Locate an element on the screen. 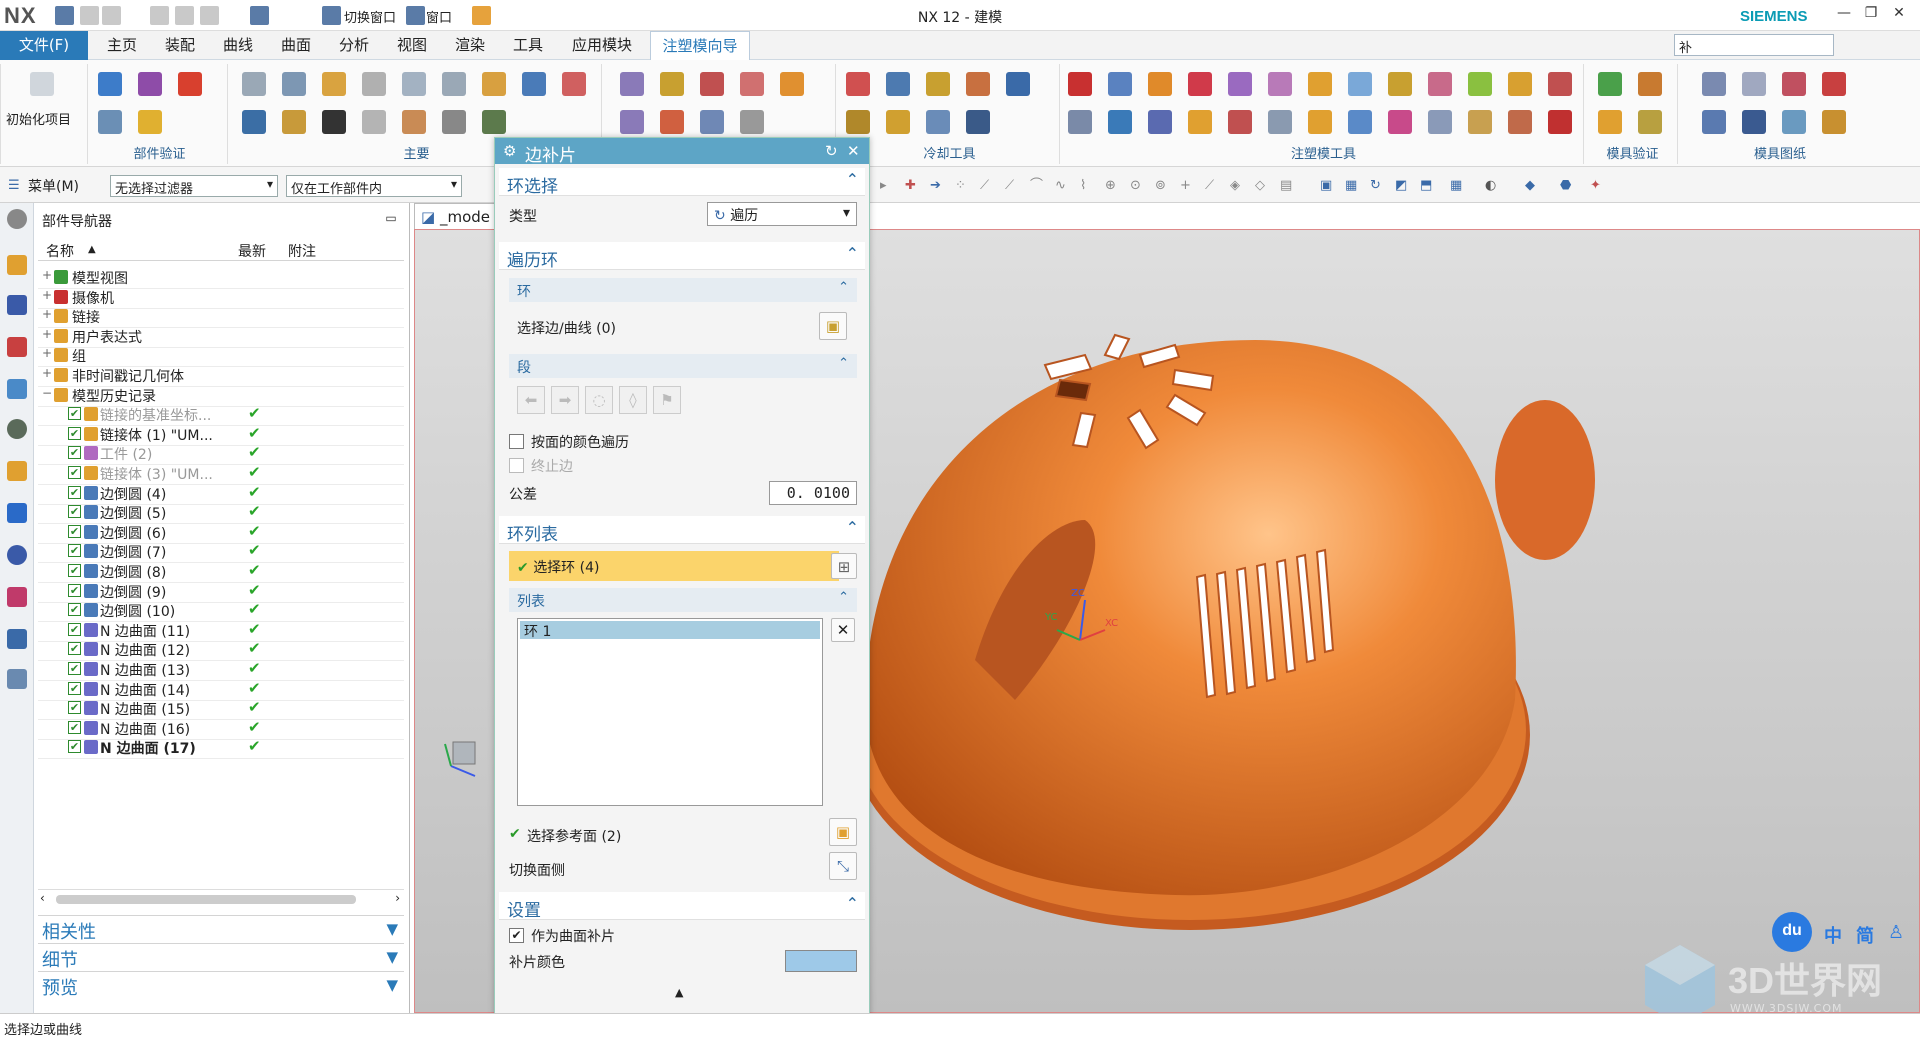  init-project-icon is located at coordinates (42, 84).